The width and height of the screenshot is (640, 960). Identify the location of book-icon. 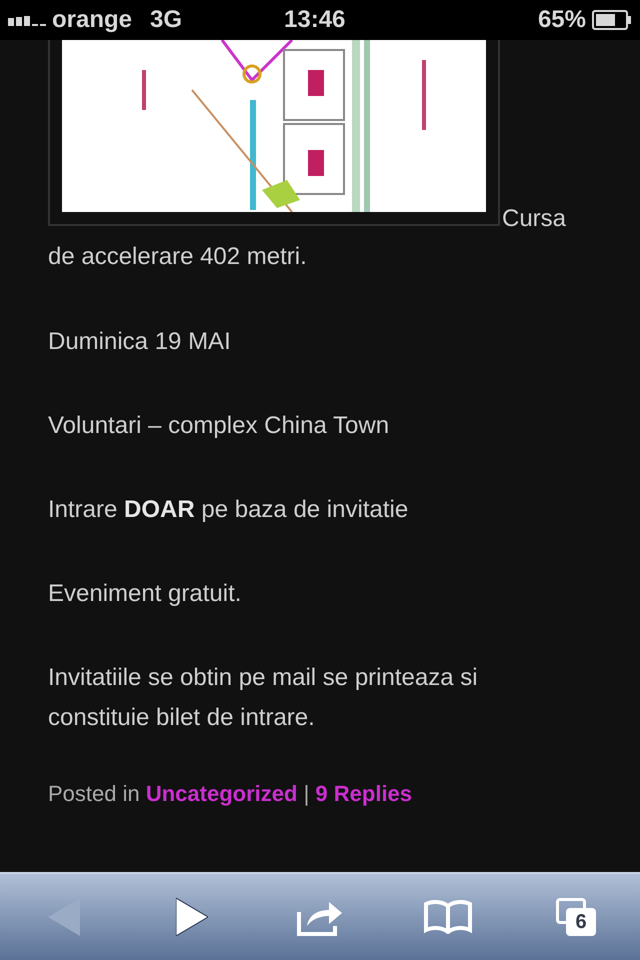
(448, 917).